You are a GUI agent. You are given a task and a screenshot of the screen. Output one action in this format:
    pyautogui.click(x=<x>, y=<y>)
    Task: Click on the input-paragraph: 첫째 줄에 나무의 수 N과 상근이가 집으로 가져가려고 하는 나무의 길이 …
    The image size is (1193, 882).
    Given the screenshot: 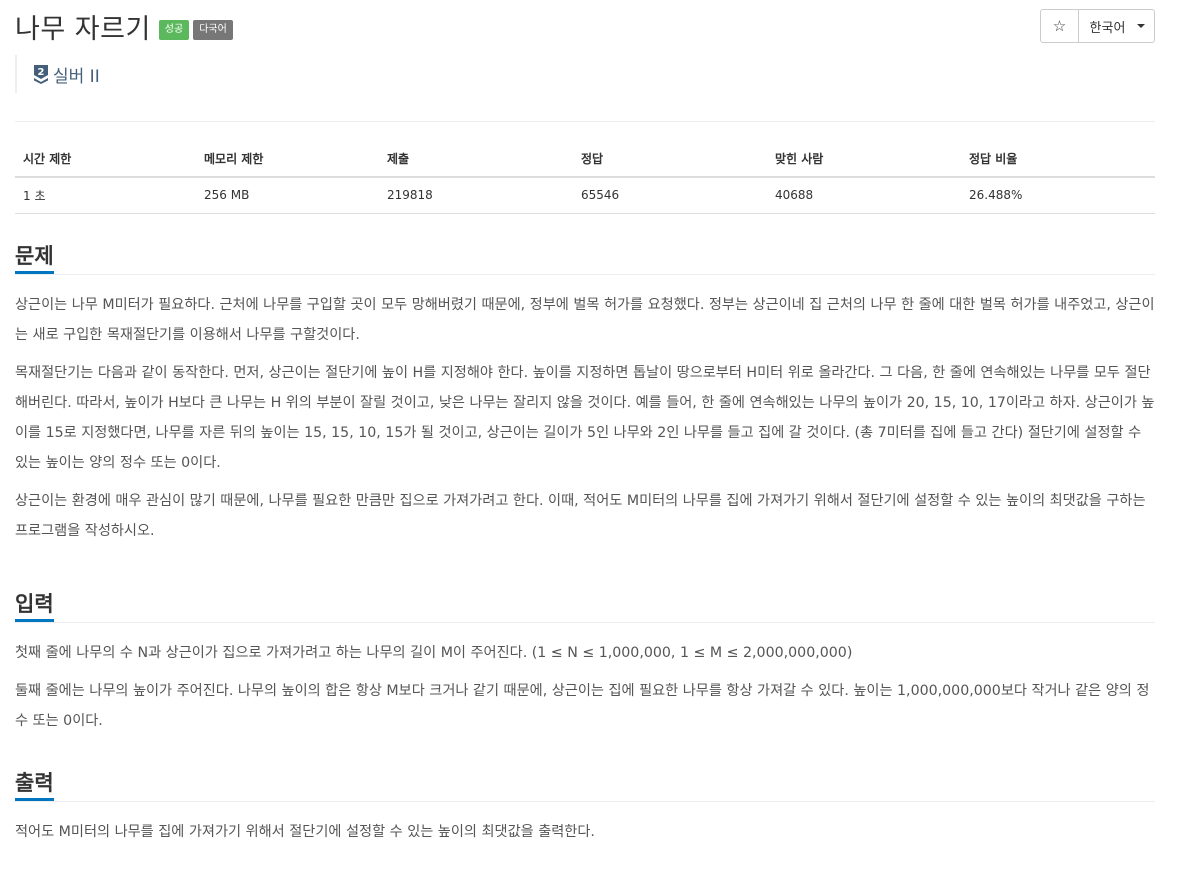 What is the action you would take?
    pyautogui.click(x=434, y=653)
    